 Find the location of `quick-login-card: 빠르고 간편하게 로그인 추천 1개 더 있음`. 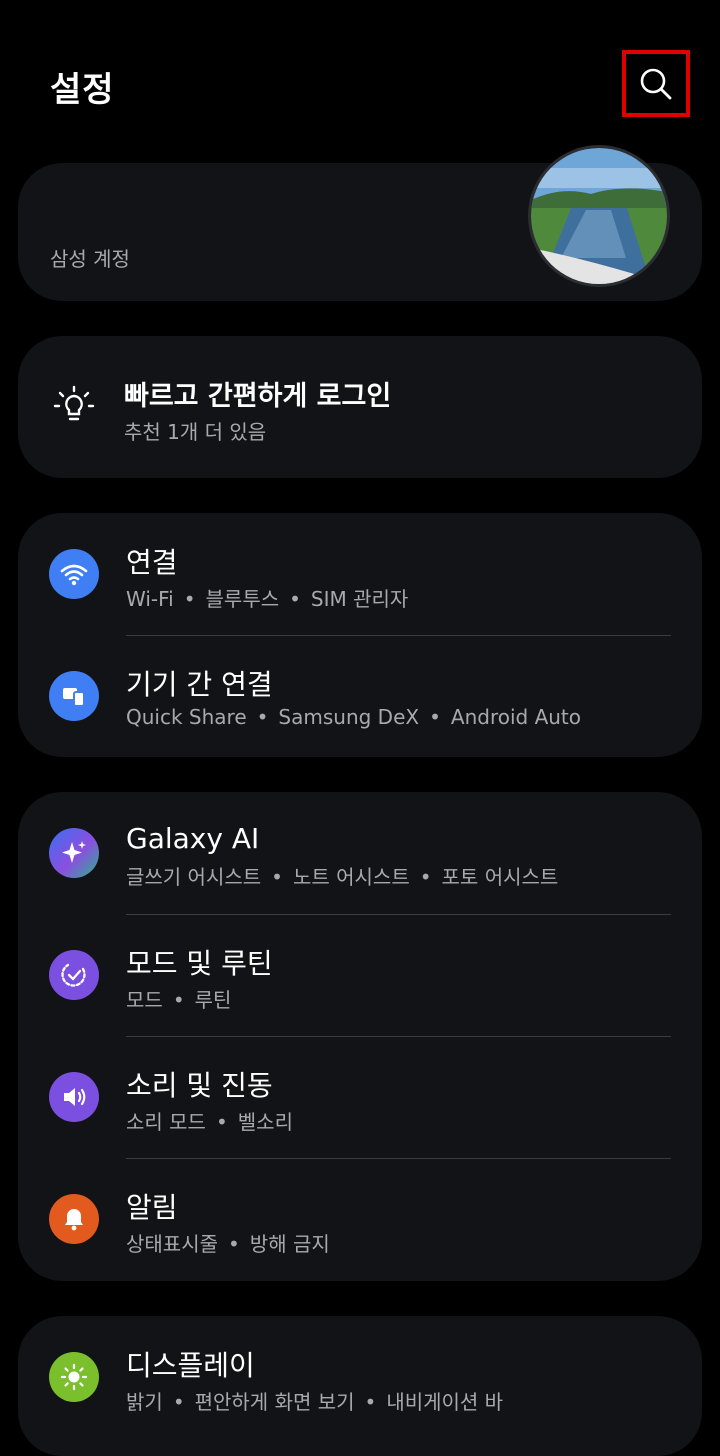

quick-login-card: 빠르고 간편하게 로그인 추천 1개 더 있음 is located at coordinates (360, 407).